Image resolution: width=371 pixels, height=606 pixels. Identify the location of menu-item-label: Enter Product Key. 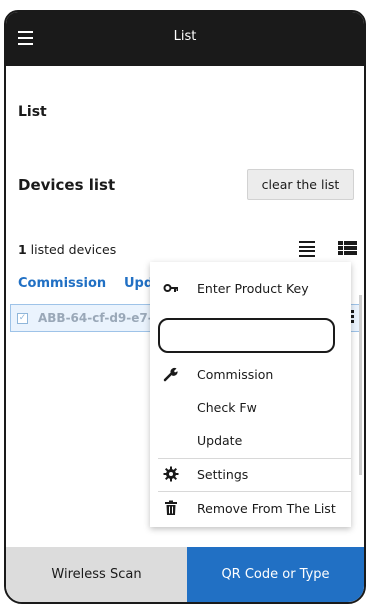
(253, 288).